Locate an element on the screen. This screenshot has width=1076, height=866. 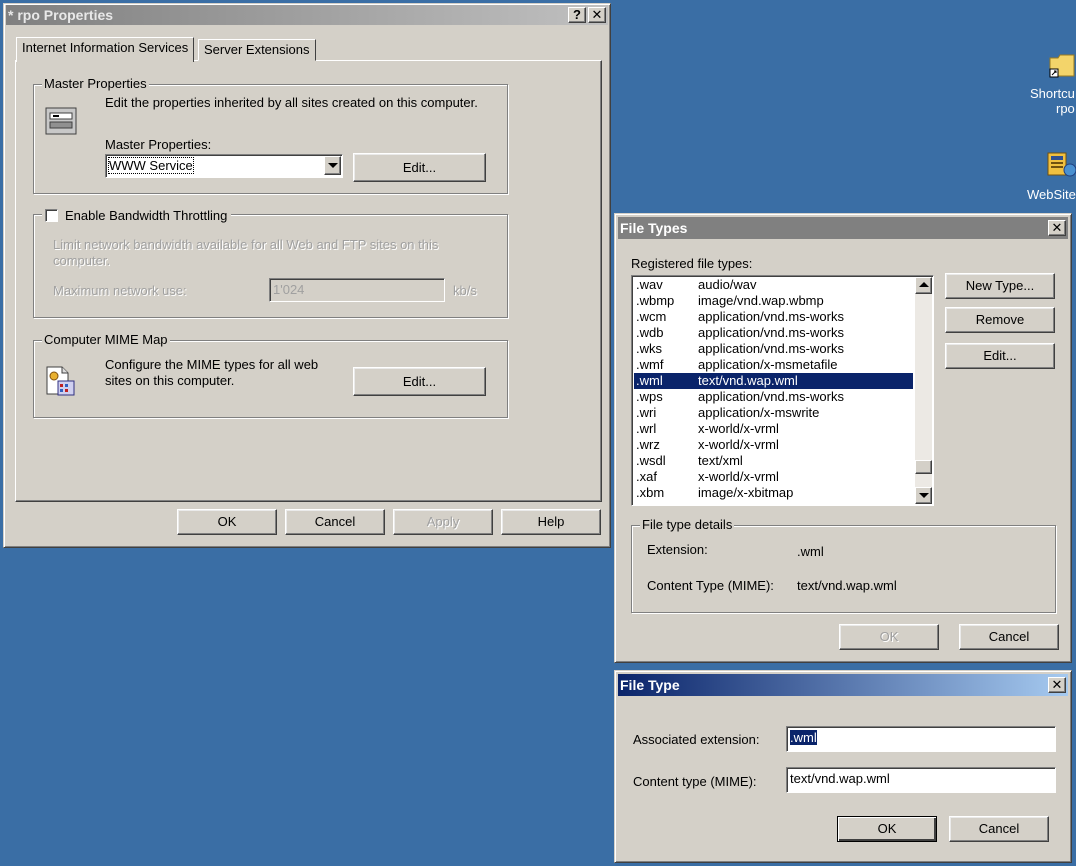
unit-label: kb/s is located at coordinates (465, 290).